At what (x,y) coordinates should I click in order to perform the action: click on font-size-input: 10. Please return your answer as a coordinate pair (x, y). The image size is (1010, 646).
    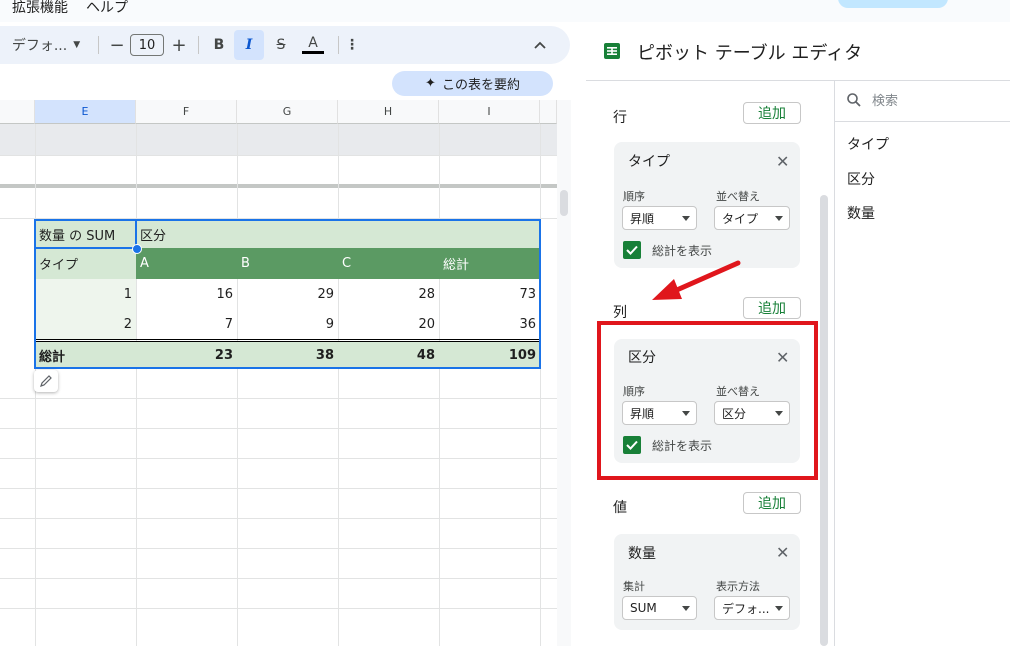
    Looking at the image, I should click on (147, 45).